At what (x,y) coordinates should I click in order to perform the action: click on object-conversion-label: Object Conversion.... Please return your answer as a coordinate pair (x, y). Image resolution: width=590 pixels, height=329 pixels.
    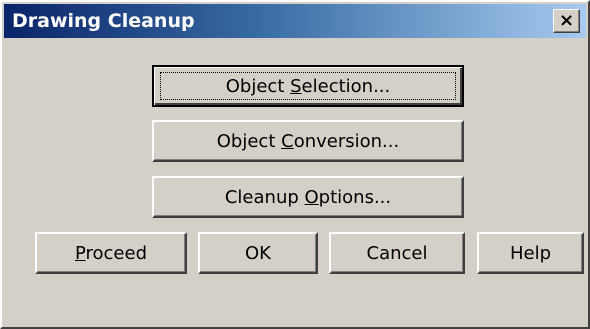
    Looking at the image, I should click on (308, 141).